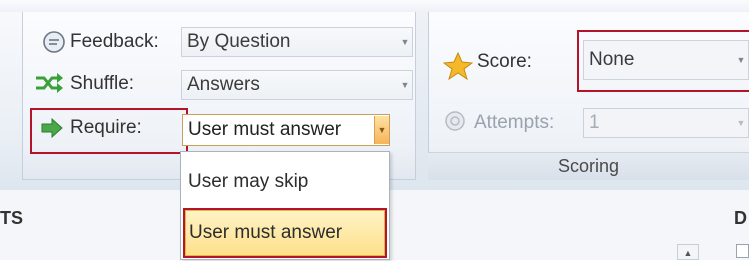 The image size is (749, 261). What do you see at coordinates (239, 41) in the screenshot?
I see `feedback-value: By Question` at bounding box center [239, 41].